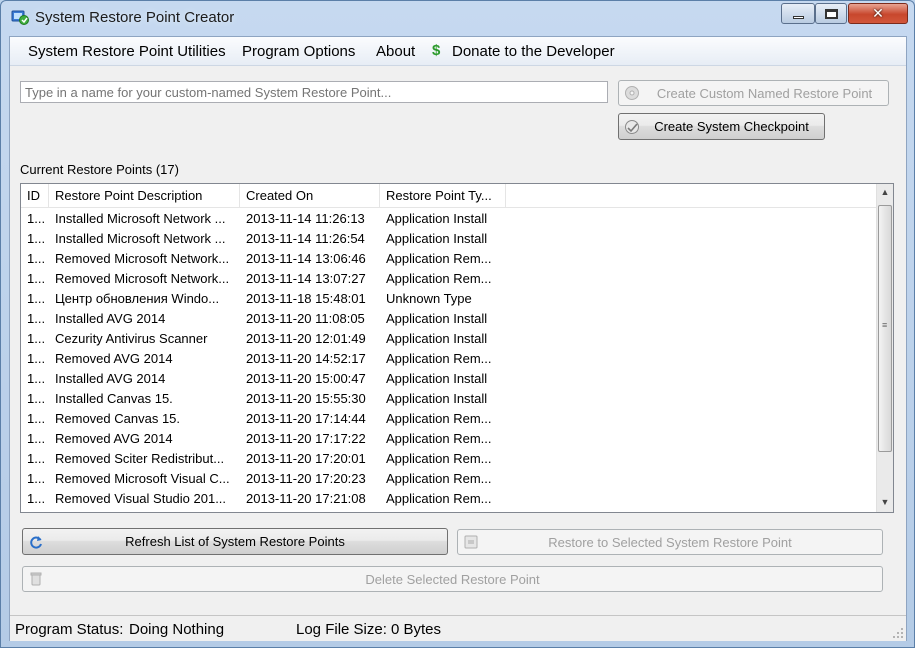  I want to click on cell-description: Installed Canvas 15., so click(114, 398).